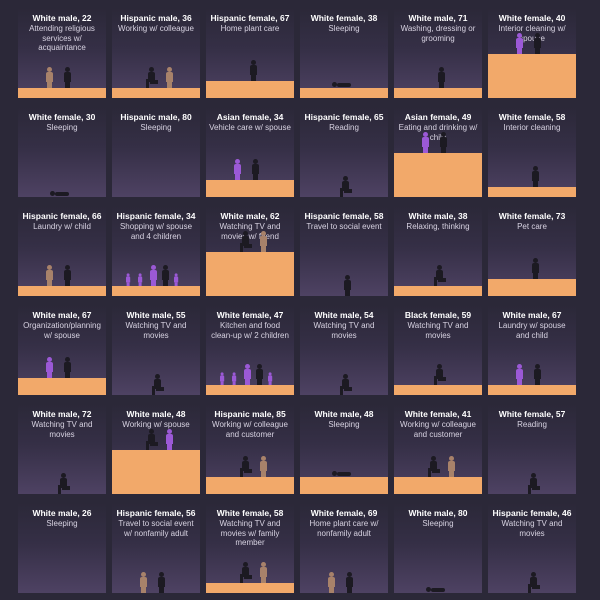 This screenshot has width=600, height=600. I want to click on activity-label: Kitchen and food clean-up w/ 2 children, so click(250, 330).